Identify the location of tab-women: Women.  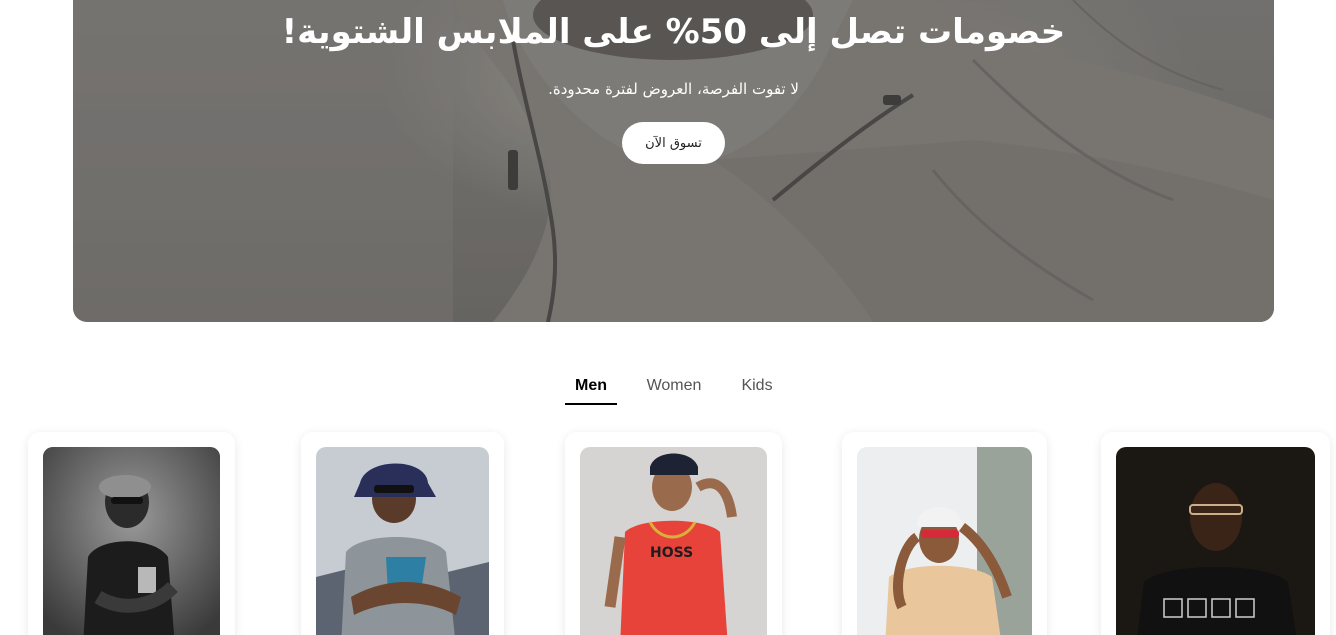
(674, 390).